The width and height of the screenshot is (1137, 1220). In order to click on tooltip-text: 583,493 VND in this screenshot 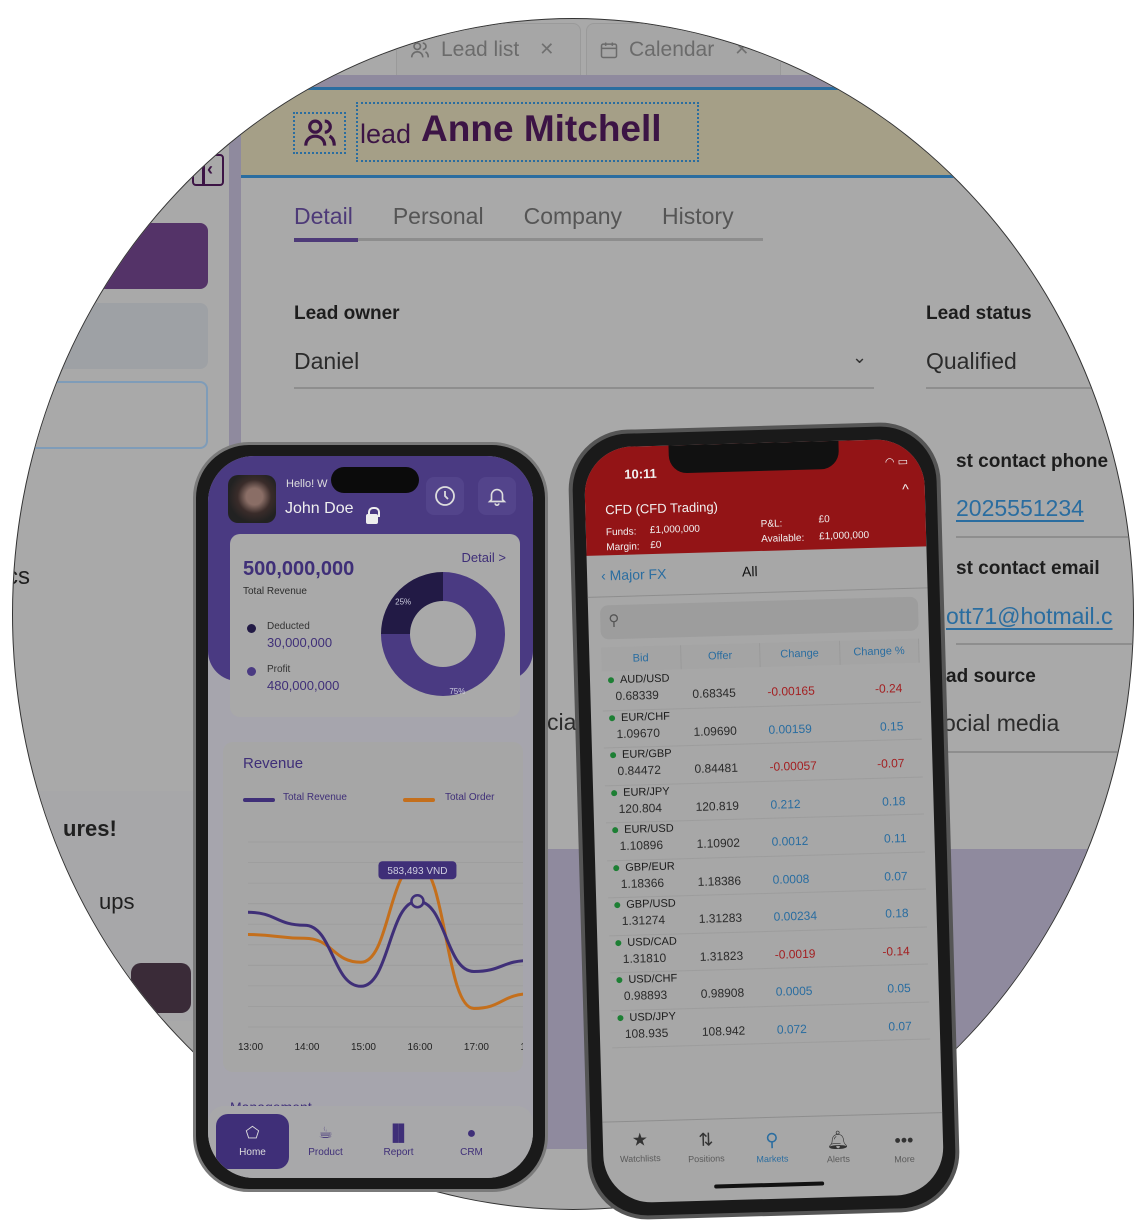, I will do `click(417, 871)`.